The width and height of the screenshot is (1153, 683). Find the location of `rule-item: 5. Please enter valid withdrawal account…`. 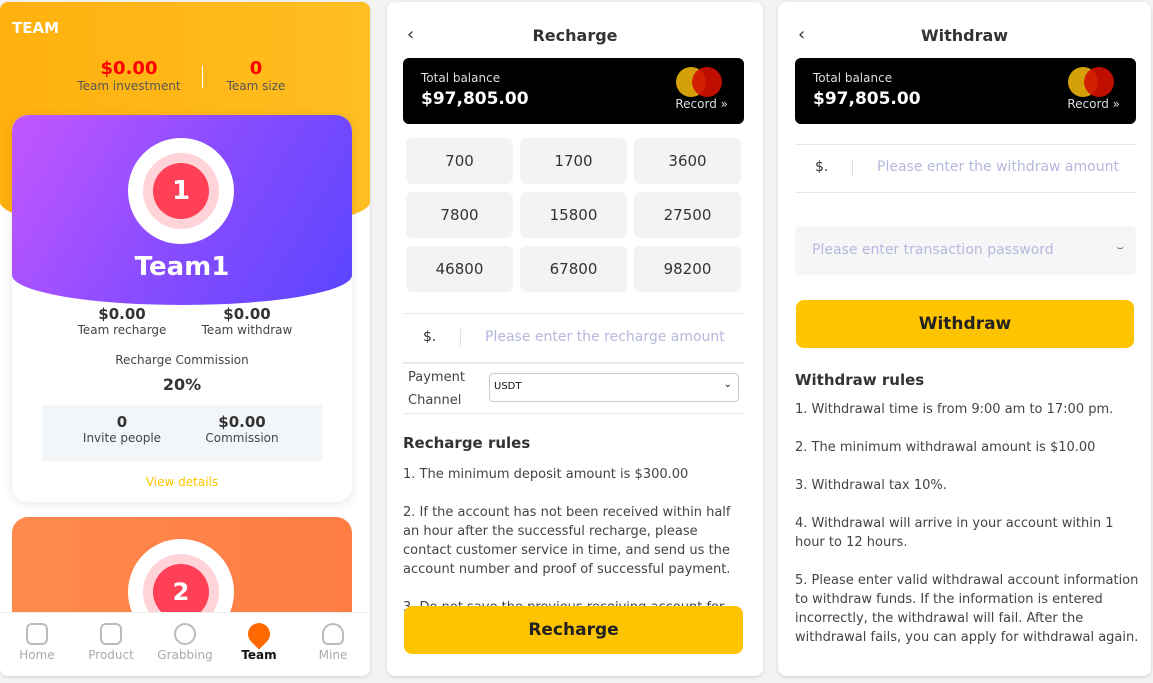

rule-item: 5. Please enter valid withdrawal account… is located at coordinates (967, 609).